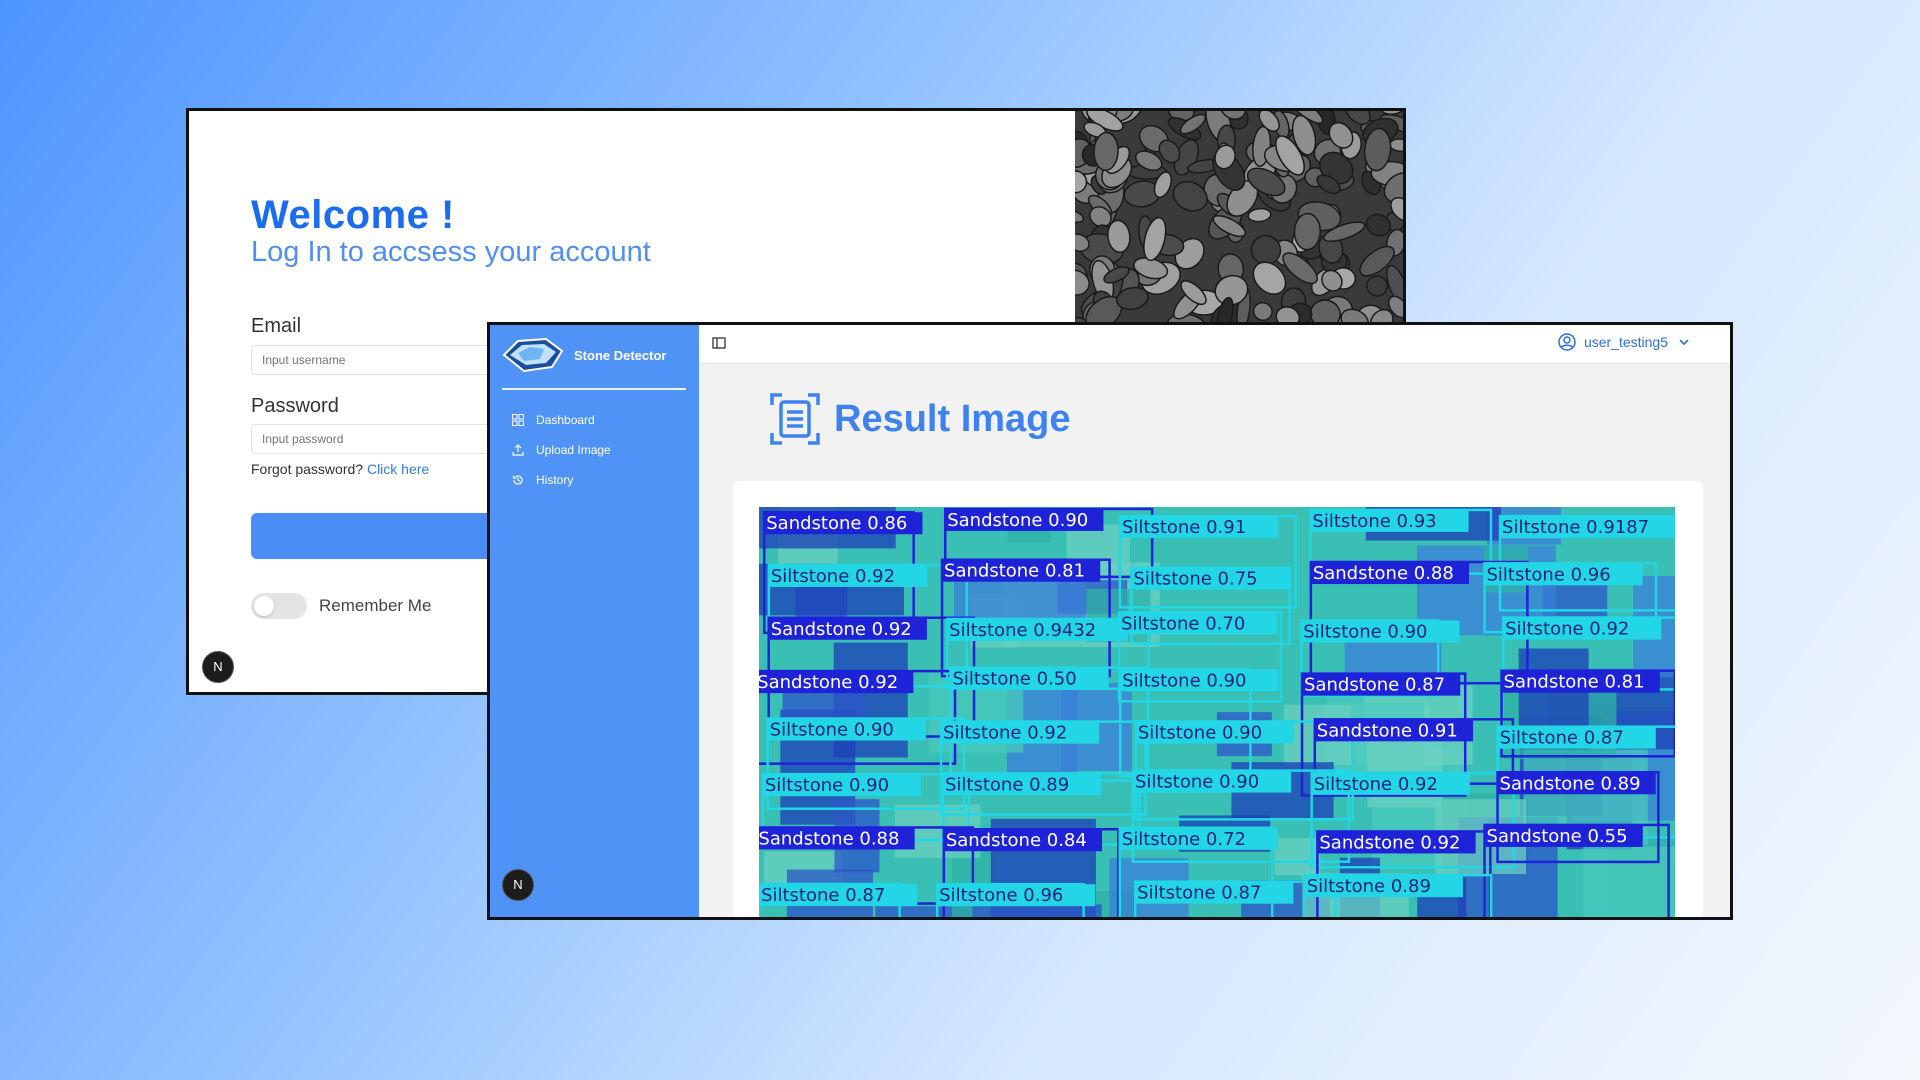 This screenshot has width=1920, height=1080. What do you see at coordinates (1684, 342) in the screenshot?
I see `chevron-down-icon` at bounding box center [1684, 342].